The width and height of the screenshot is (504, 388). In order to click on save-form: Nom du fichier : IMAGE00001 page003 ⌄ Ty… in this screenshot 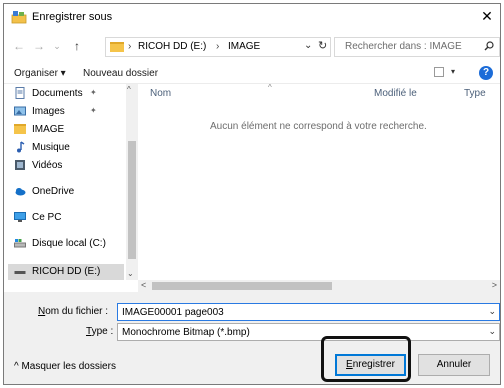, I will do `click(252, 317)`.